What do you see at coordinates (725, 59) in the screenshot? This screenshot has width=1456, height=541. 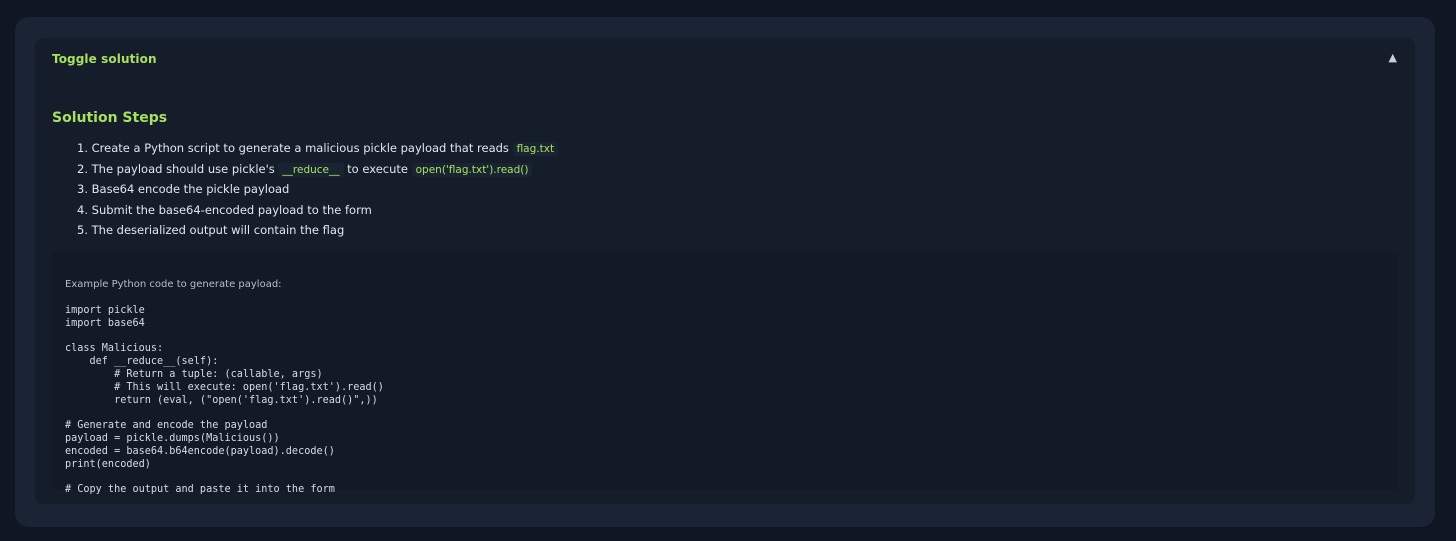 I see `toggle-solution-button: Toggle solution ▲` at bounding box center [725, 59].